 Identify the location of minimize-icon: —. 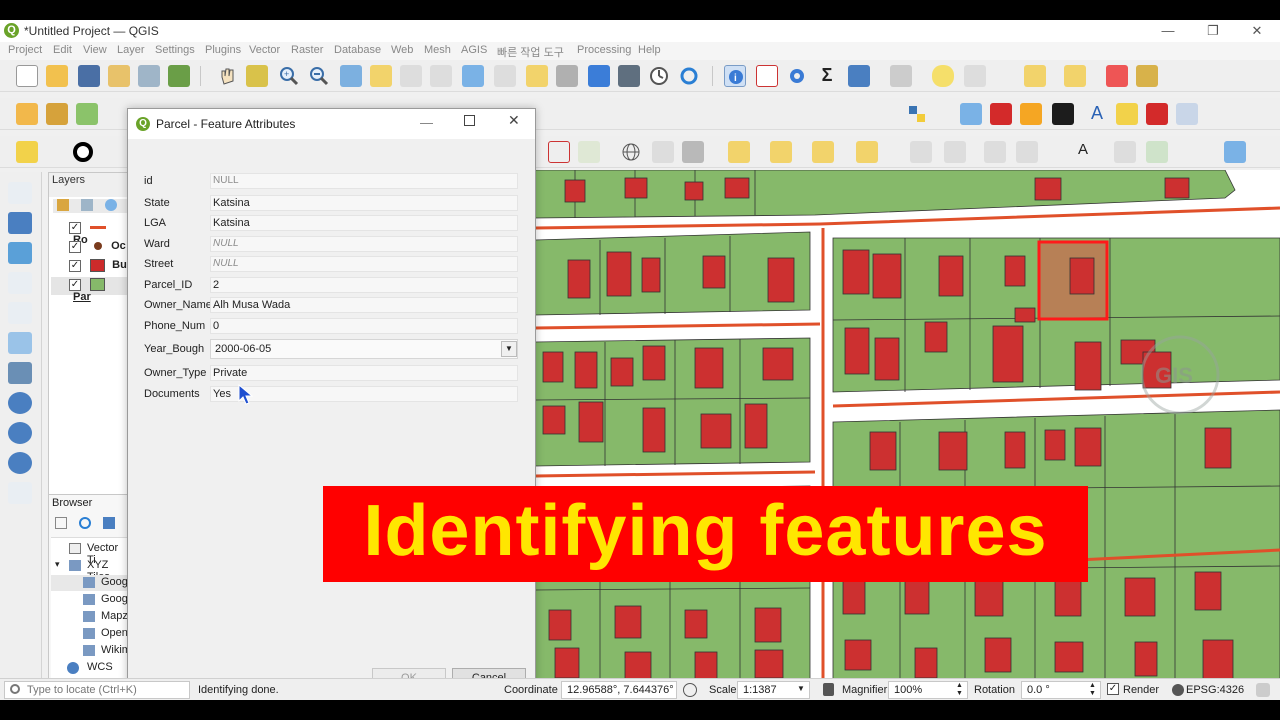
(1168, 31).